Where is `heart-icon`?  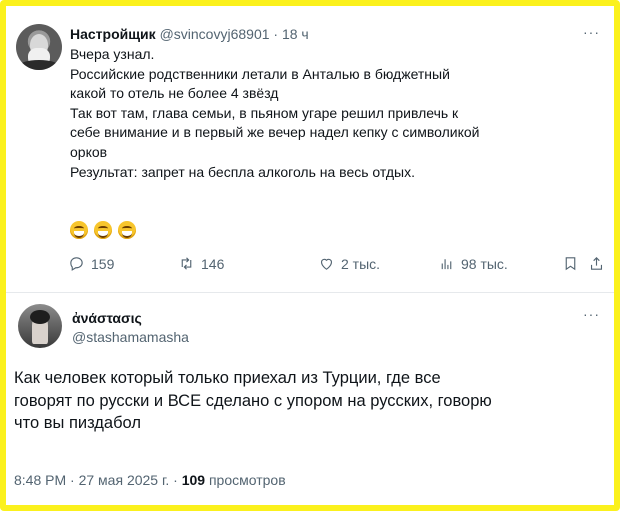 heart-icon is located at coordinates (326, 264).